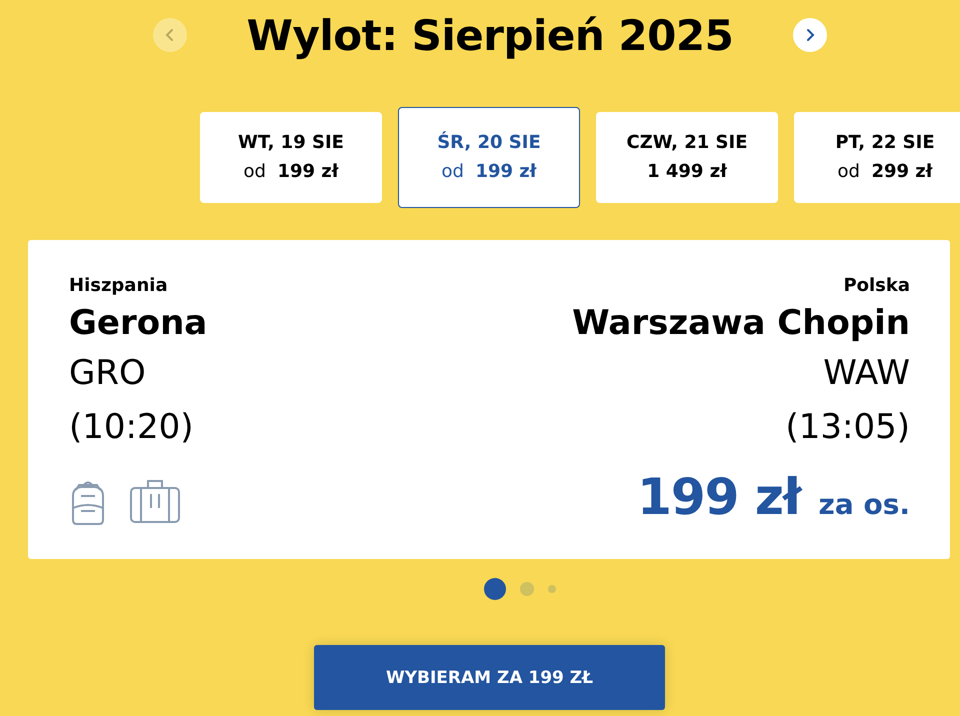  I want to click on date-tab: CZW, 21 SIE 1 499 zł, so click(687, 157).